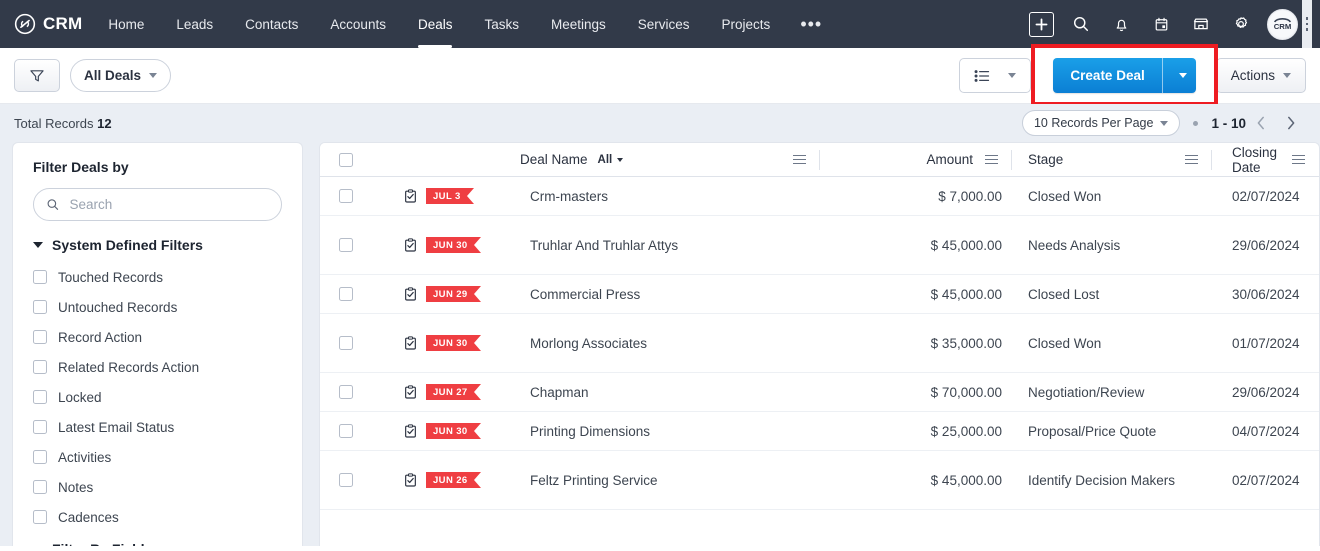  I want to click on marketplace-button, so click(1201, 24).